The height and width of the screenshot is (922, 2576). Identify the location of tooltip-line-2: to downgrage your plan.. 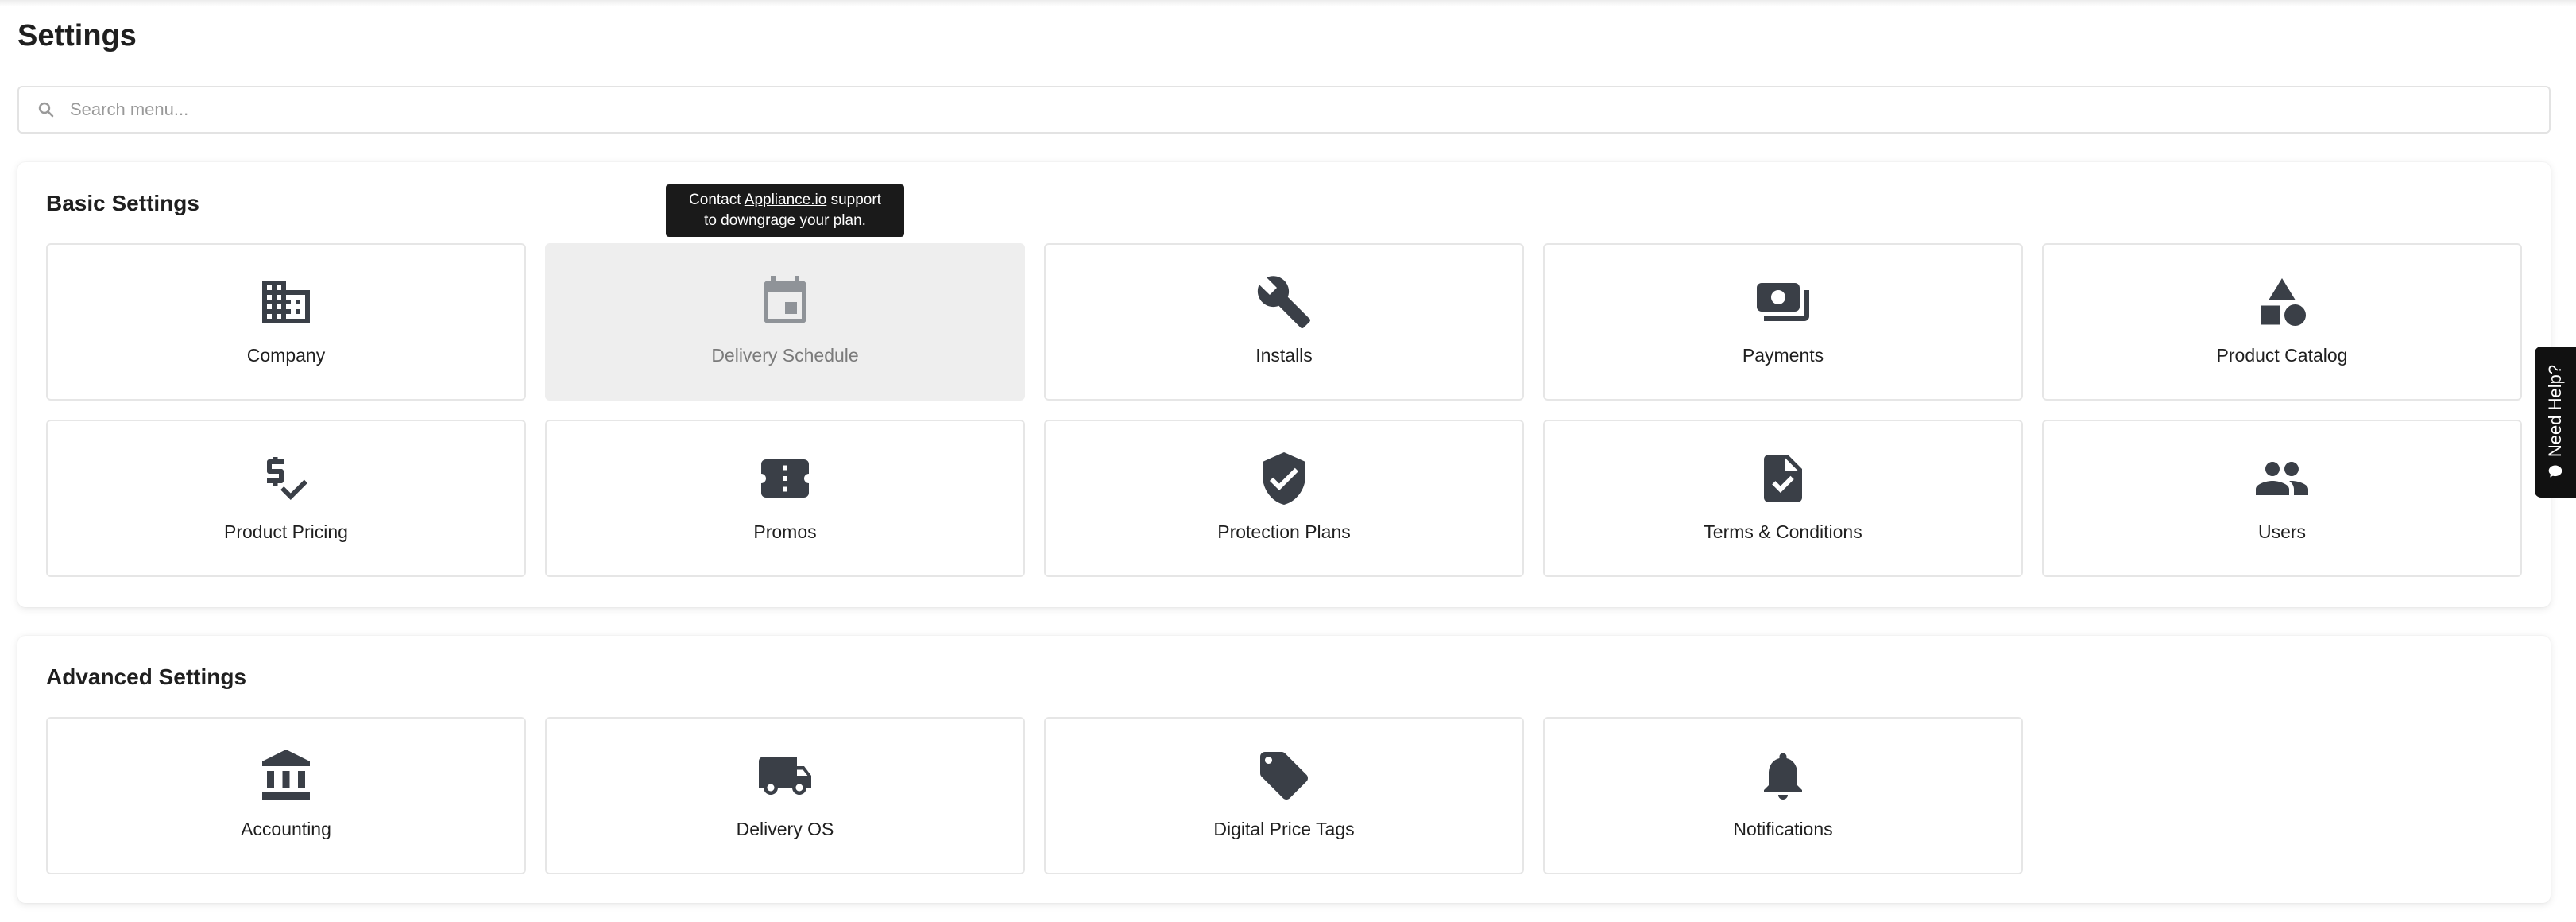
(785, 220).